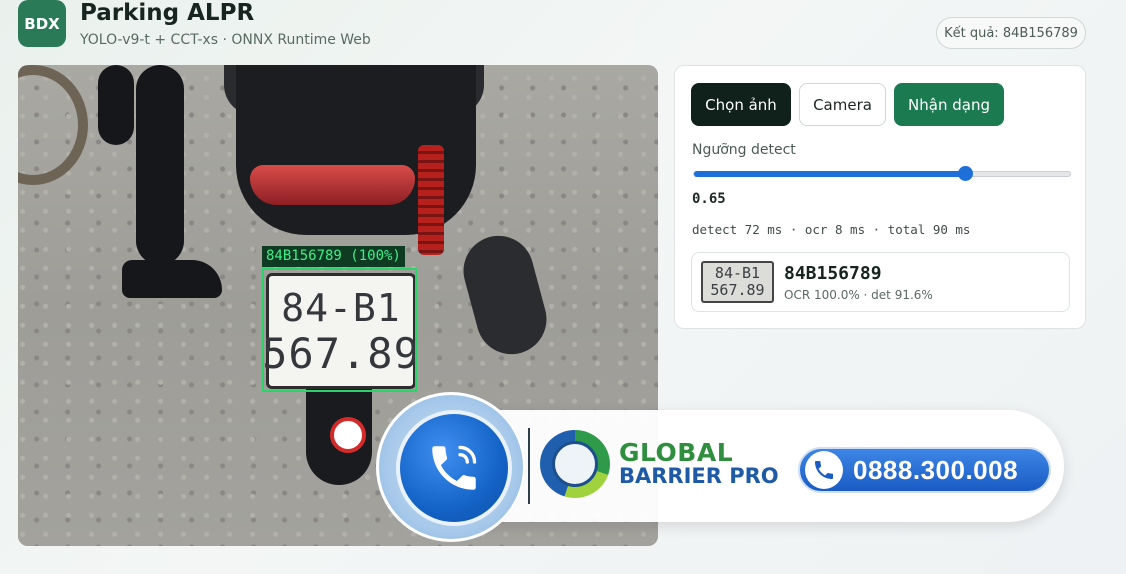 This screenshot has width=1126, height=574. Describe the element at coordinates (737, 290) in the screenshot. I see `thumb-line-2: 567.89` at that location.